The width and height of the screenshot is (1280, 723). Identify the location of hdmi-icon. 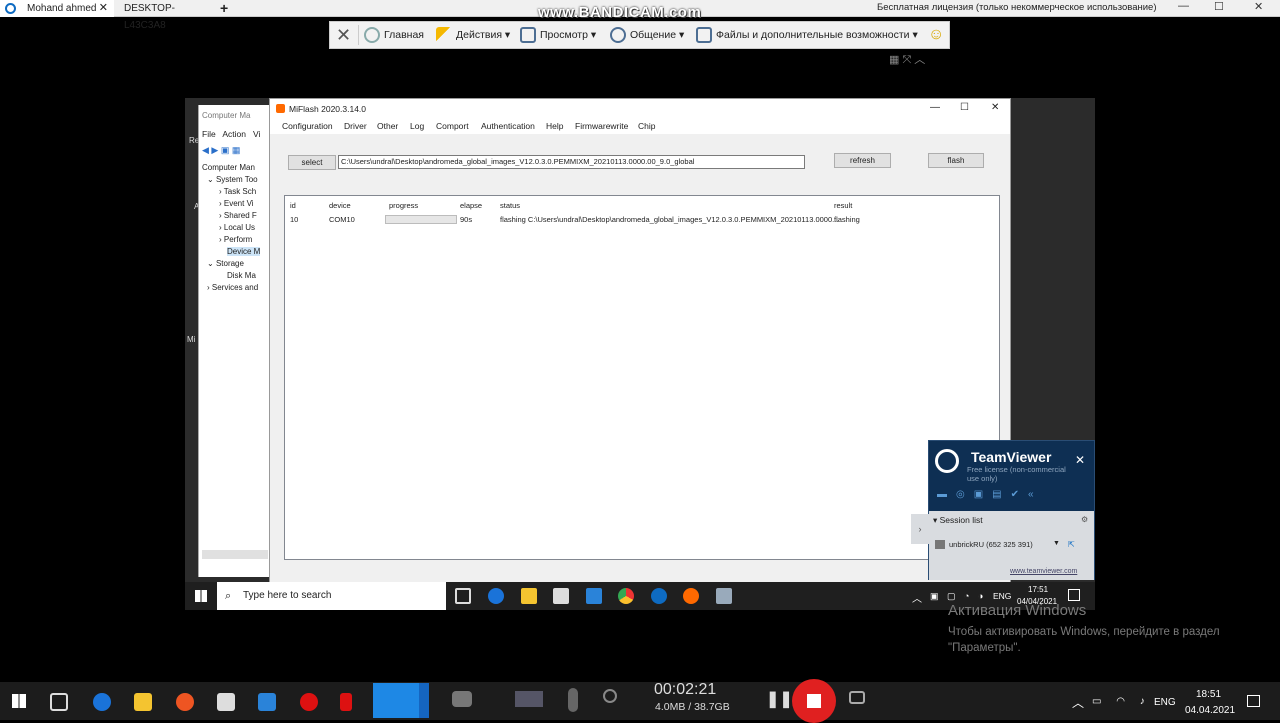
(529, 699).